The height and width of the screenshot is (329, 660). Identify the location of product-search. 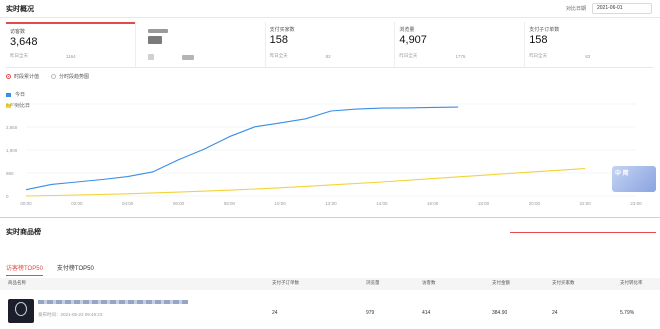
(583, 227).